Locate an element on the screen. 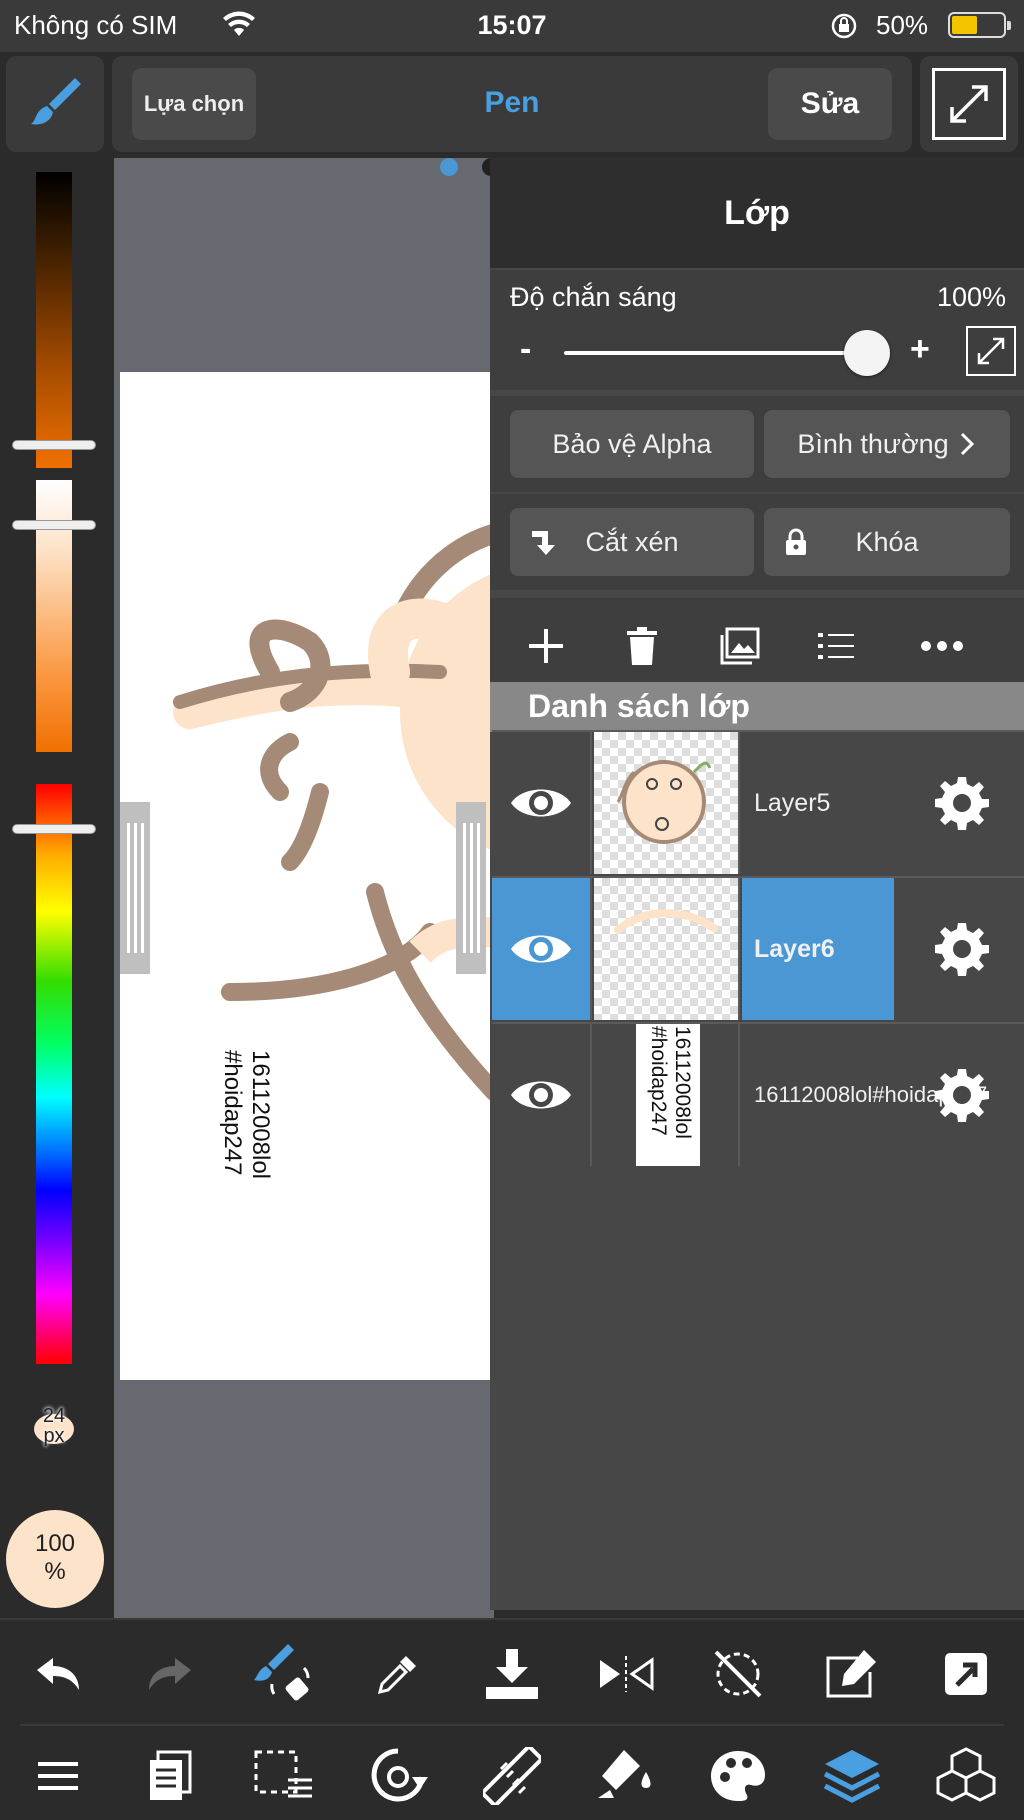  layer-name-line1: 16112008lol is located at coordinates (813, 1094).